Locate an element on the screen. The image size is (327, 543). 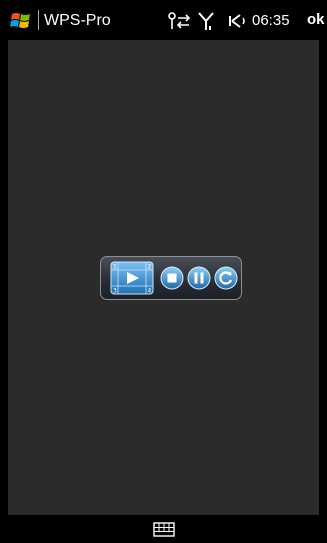
marker-label: 3 is located at coordinates (115, 291).